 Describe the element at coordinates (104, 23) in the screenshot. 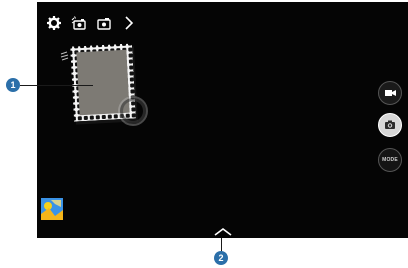

I see `switch-camera-icon` at that location.